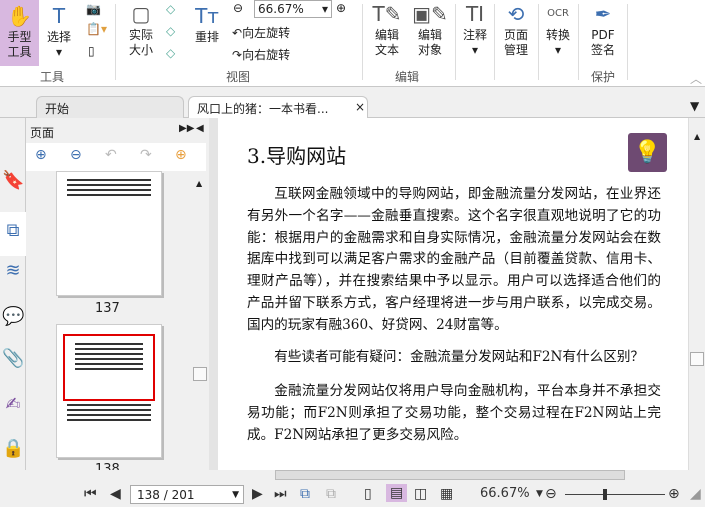 The width and height of the screenshot is (705, 507). Describe the element at coordinates (696, 78) in the screenshot. I see `collapse-ribbon-icon: ︿` at that location.